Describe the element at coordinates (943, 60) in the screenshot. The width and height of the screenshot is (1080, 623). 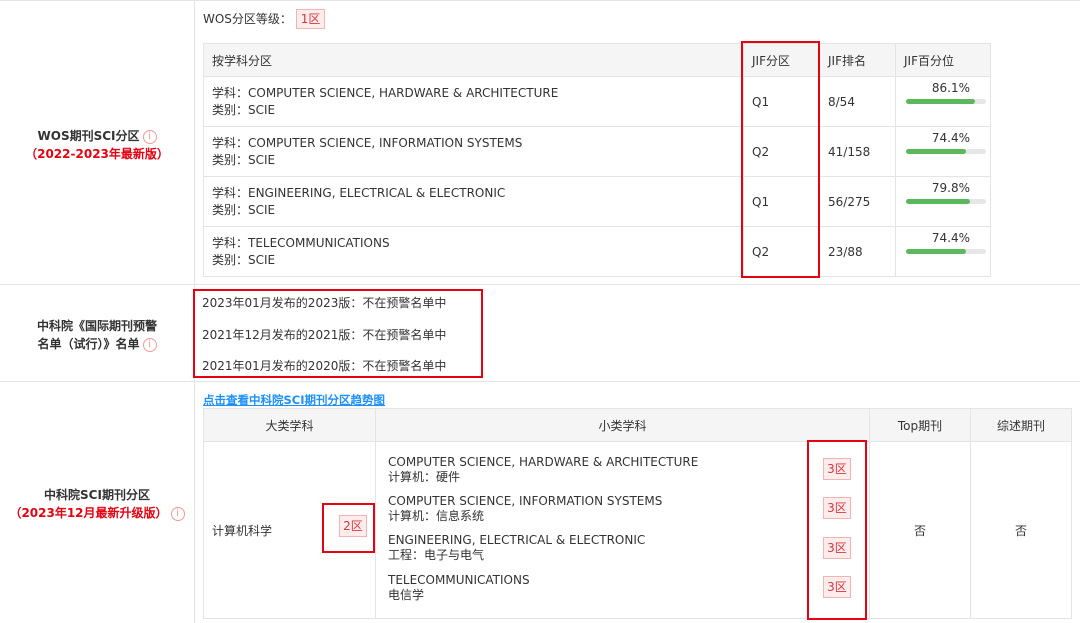
I see `header-jif-percentile: JIF百分位` at that location.